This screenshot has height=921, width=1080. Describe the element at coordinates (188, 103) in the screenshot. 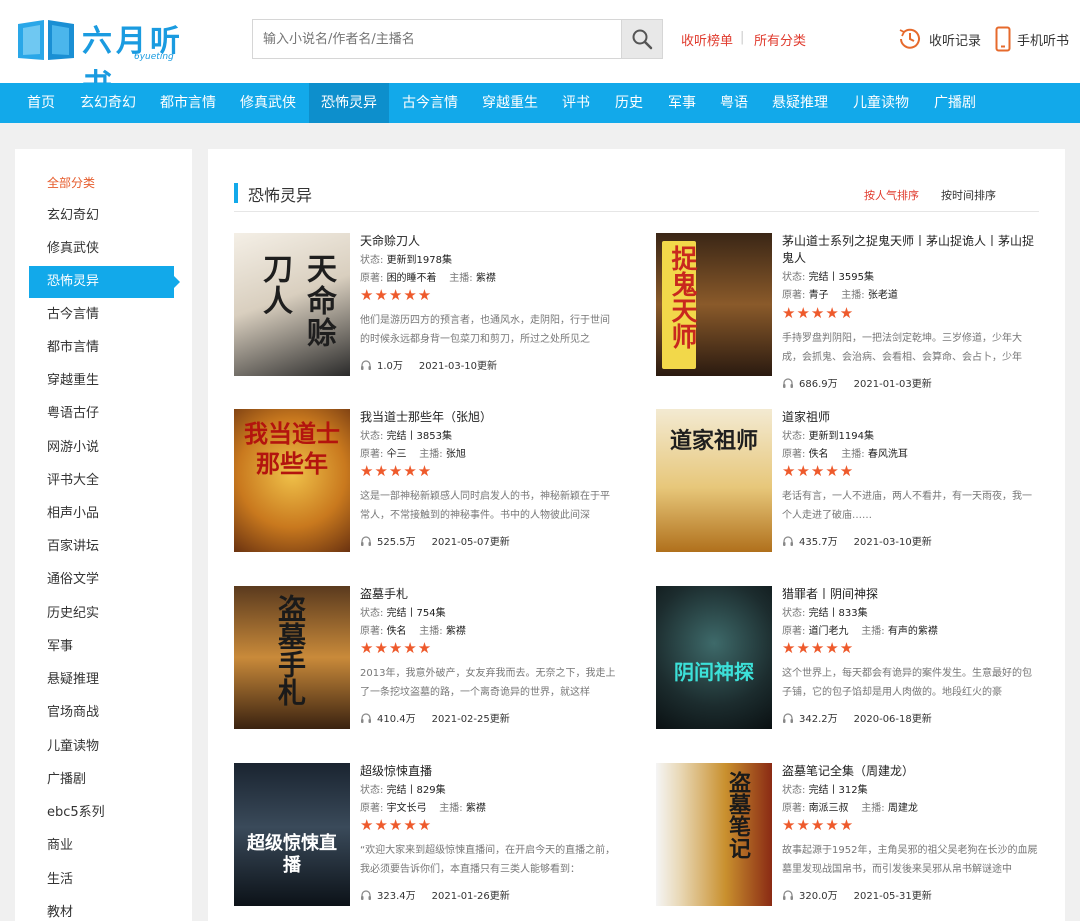

I see `nav-item-urban-romance: 都市言情` at that location.